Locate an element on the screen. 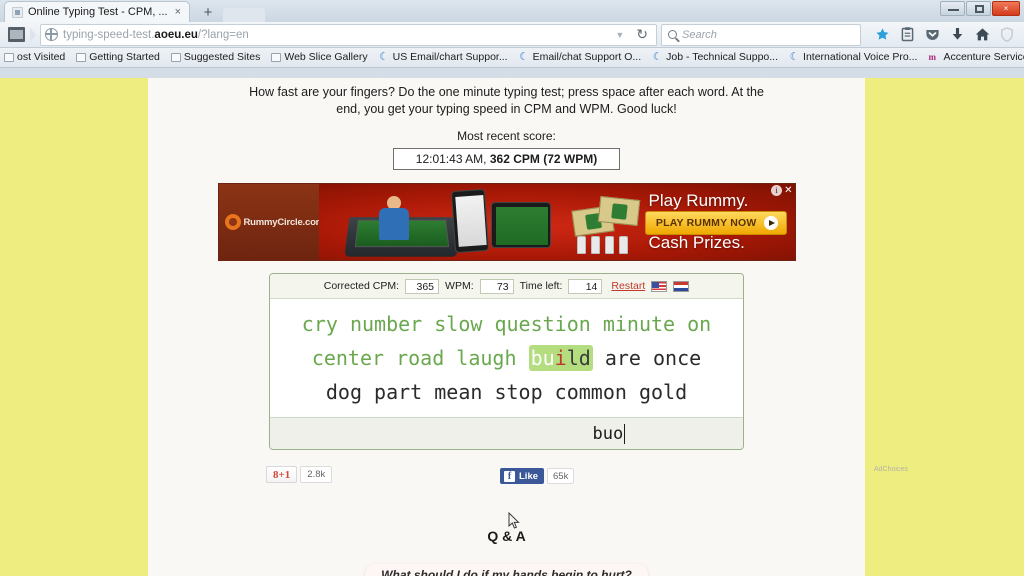 The height and width of the screenshot is (576, 1024). url-domain: aoeu.eu is located at coordinates (176, 34).